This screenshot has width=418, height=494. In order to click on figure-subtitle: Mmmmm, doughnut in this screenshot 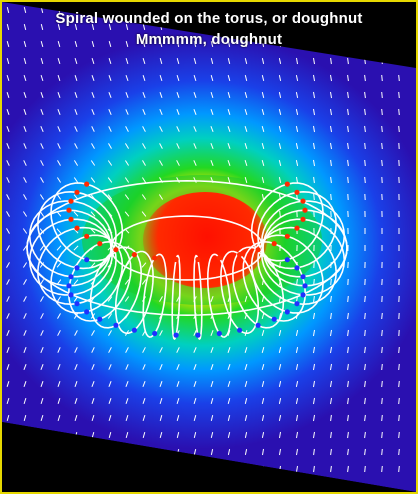, I will do `click(209, 39)`.